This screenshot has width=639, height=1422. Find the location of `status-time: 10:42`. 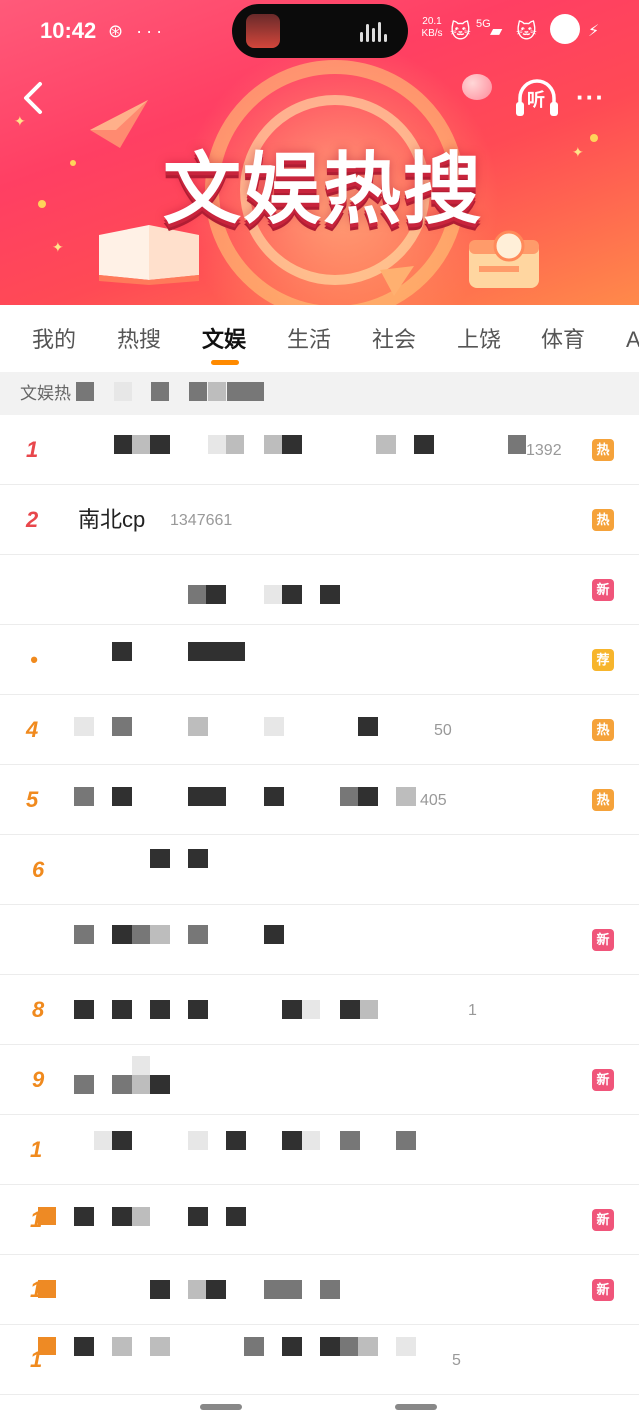

status-time: 10:42 is located at coordinates (68, 30).